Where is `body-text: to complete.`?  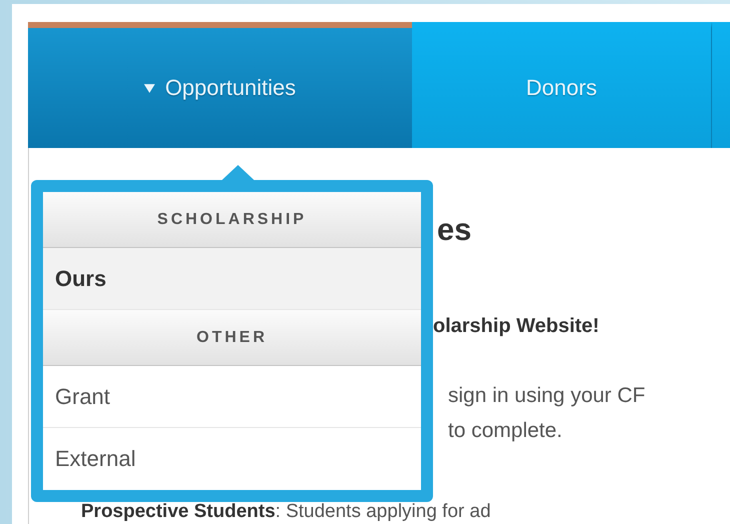
body-text: to complete. is located at coordinates (506, 431).